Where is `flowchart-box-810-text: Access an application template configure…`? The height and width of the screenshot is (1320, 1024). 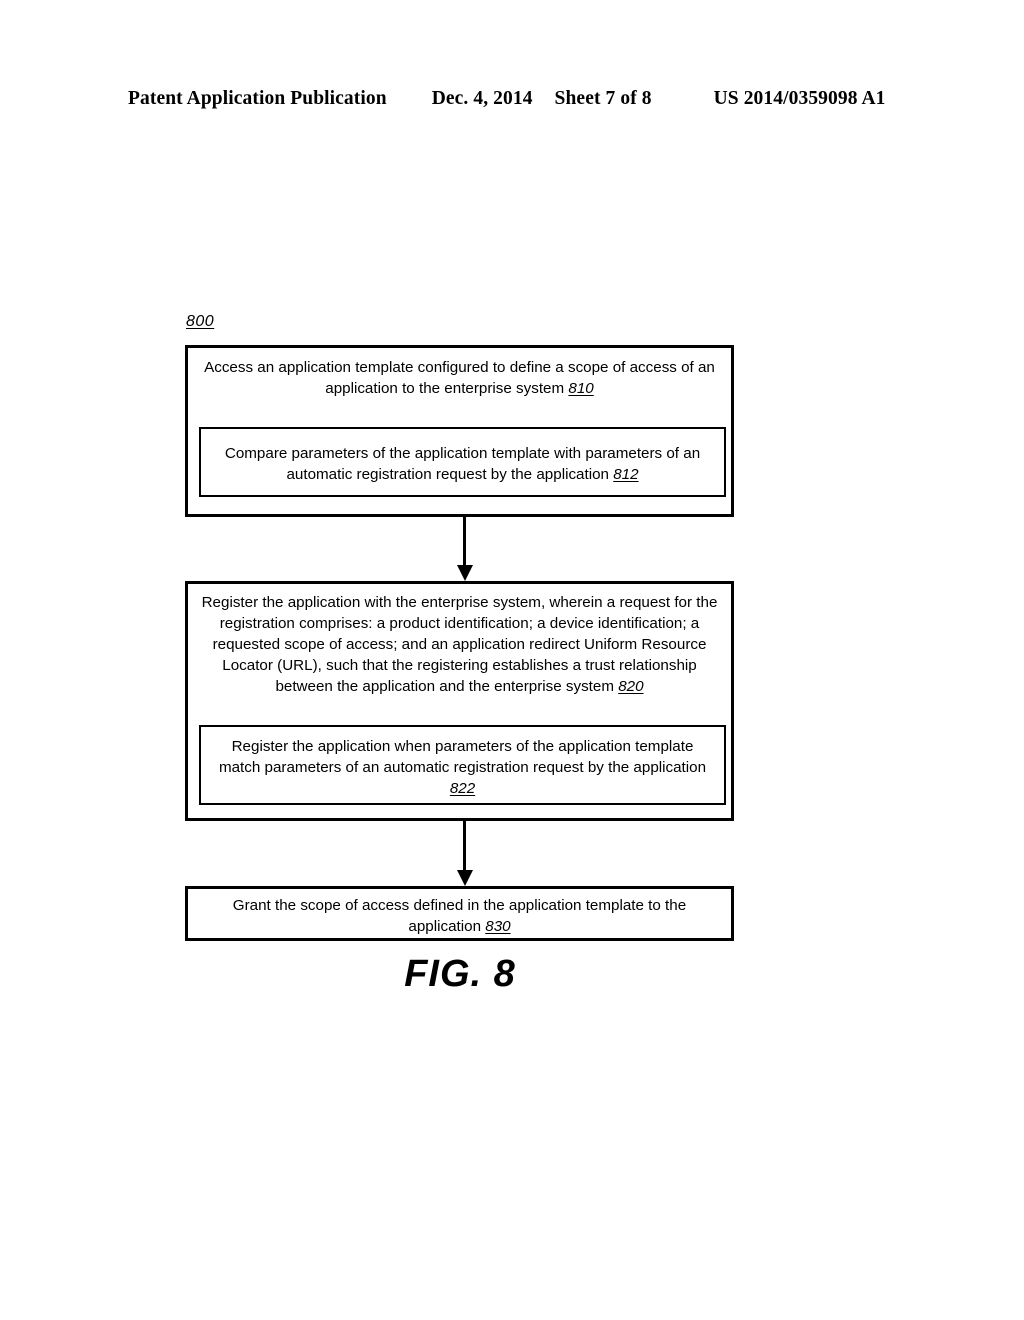
flowchart-box-810-text: Access an application template configure… is located at coordinates (459, 373).